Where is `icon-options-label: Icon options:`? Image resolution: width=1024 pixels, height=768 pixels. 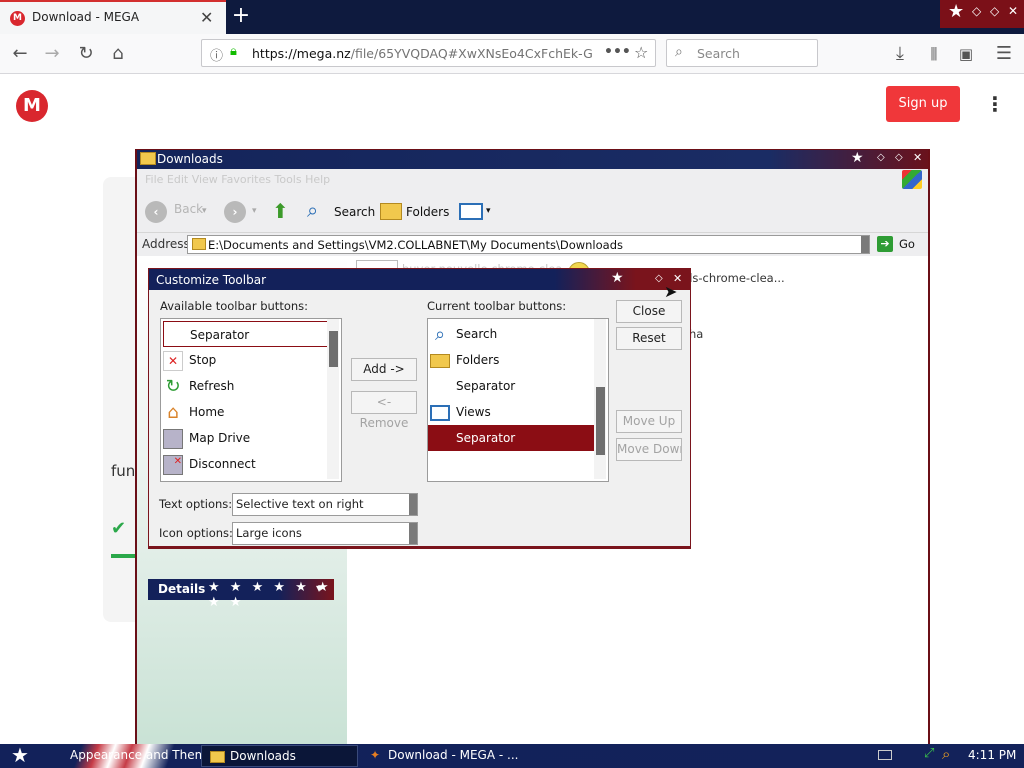
icon-options-label: Icon options: is located at coordinates (196, 533).